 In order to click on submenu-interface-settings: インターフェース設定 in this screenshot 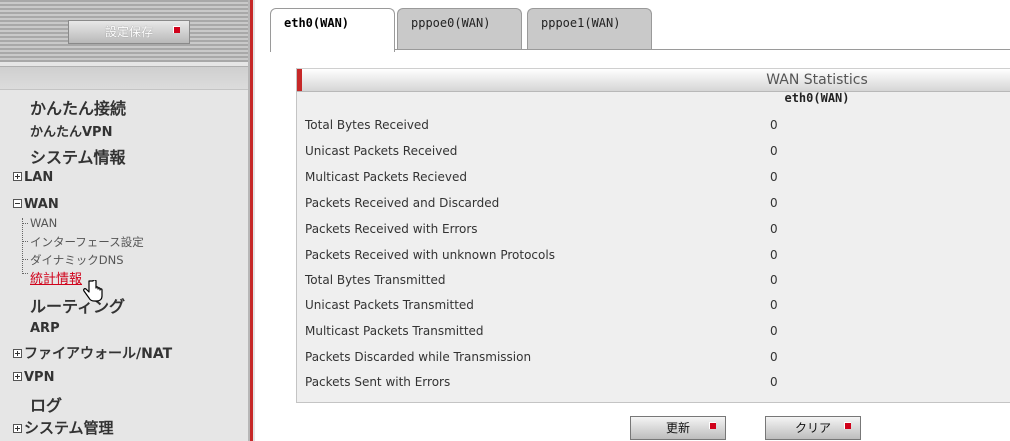, I will do `click(87, 242)`.